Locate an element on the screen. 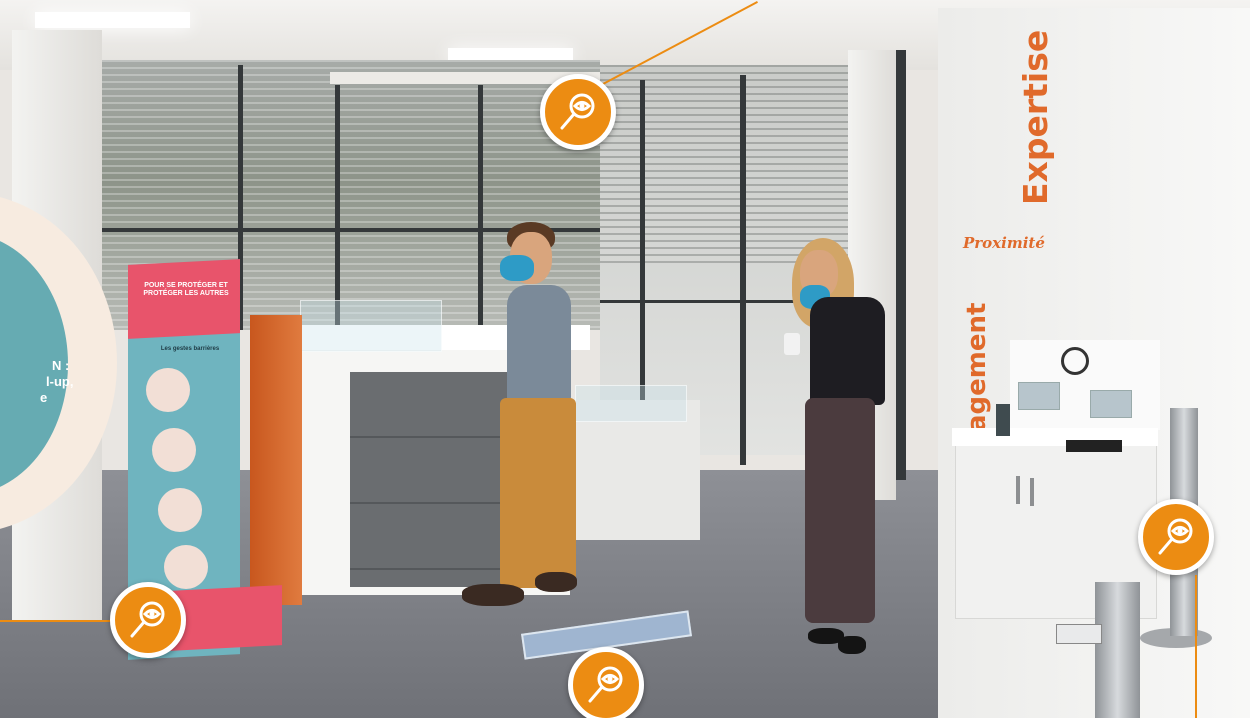 Image resolution: width=1250 pixels, height=718 pixels. orange-divider-screen is located at coordinates (276, 460).